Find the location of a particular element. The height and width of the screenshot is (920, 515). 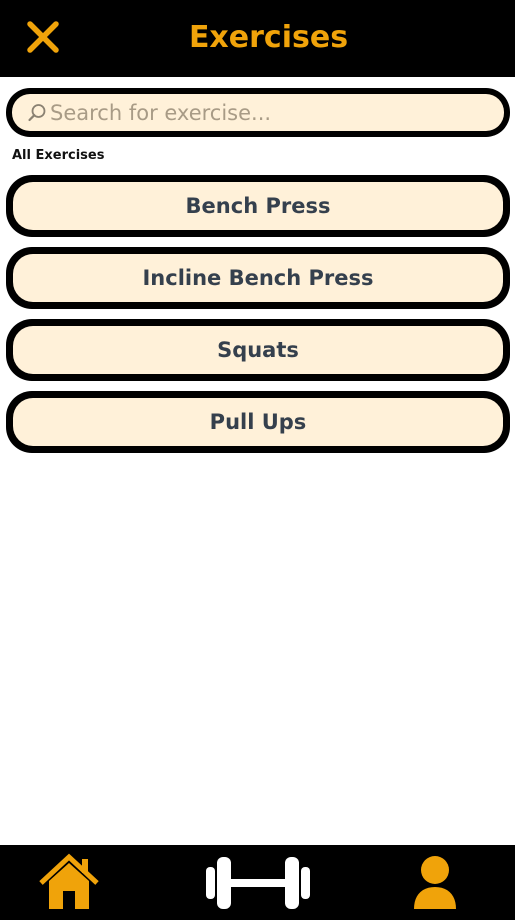

top-bar: Exercises is located at coordinates (257, 38).